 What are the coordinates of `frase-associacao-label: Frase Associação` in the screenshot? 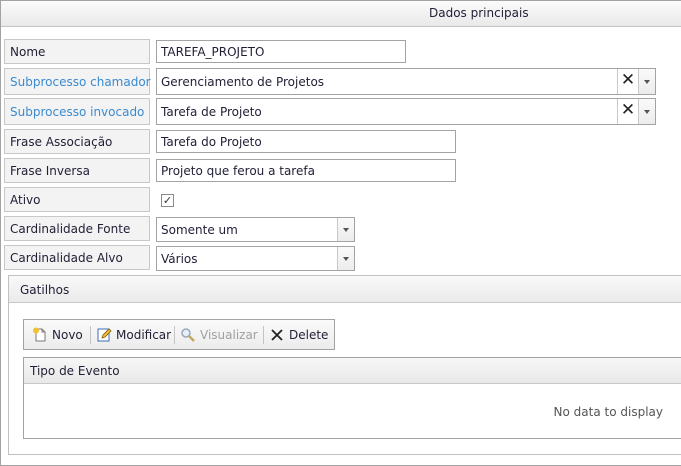 It's located at (77, 141).